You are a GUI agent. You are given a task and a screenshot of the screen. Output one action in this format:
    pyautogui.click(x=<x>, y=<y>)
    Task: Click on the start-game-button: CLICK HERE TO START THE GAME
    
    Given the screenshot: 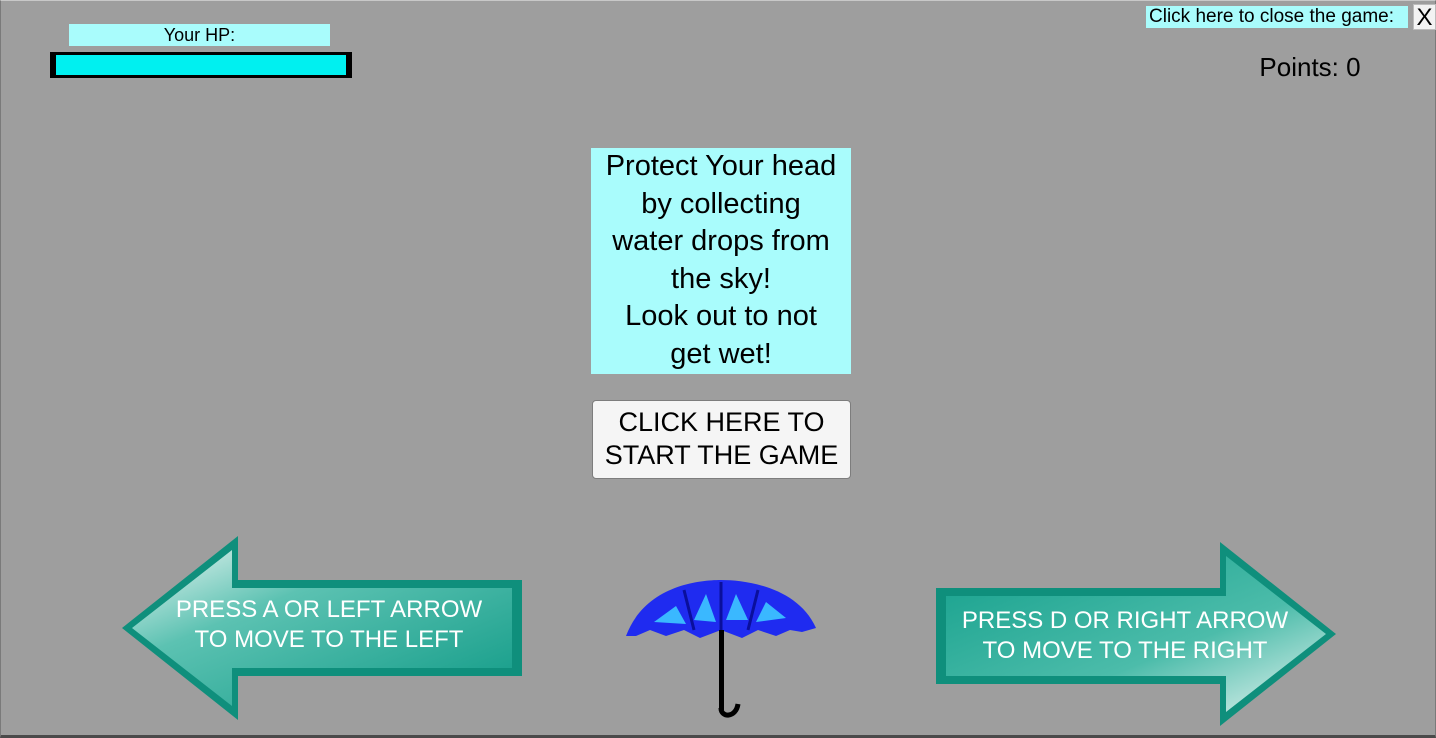 What is the action you would take?
    pyautogui.click(x=721, y=439)
    